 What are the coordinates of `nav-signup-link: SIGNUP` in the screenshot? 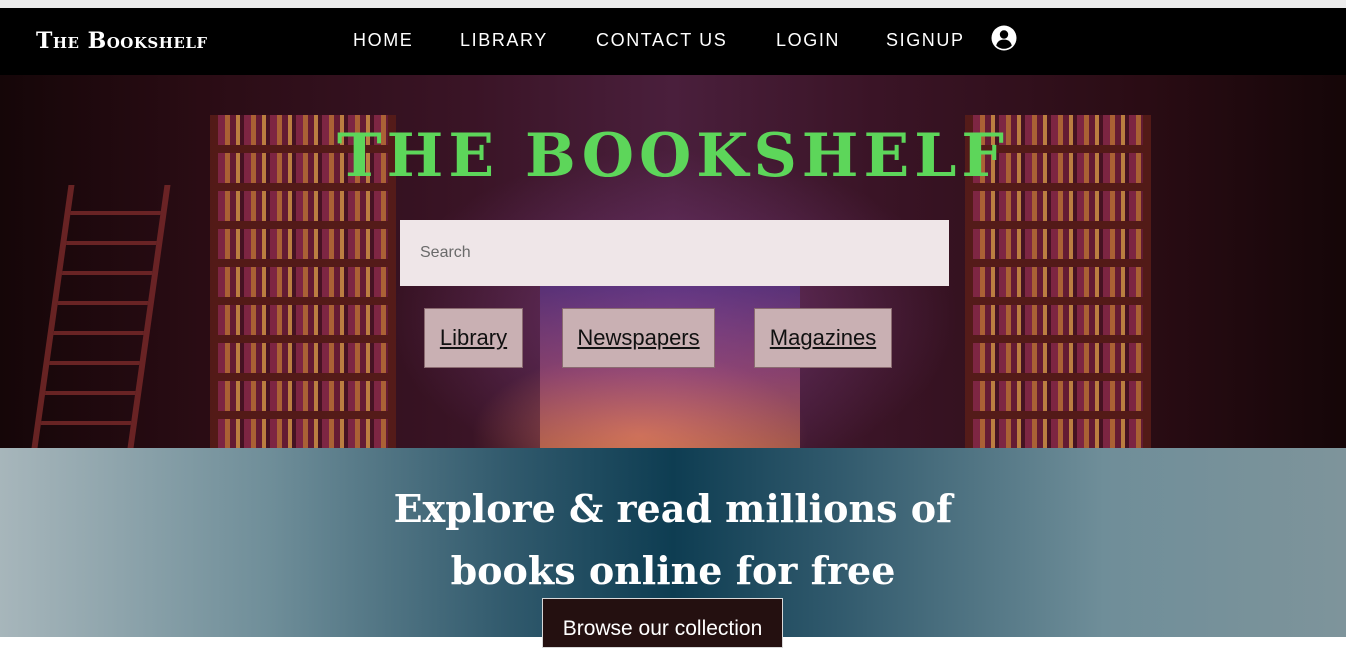 It's located at (925, 40).